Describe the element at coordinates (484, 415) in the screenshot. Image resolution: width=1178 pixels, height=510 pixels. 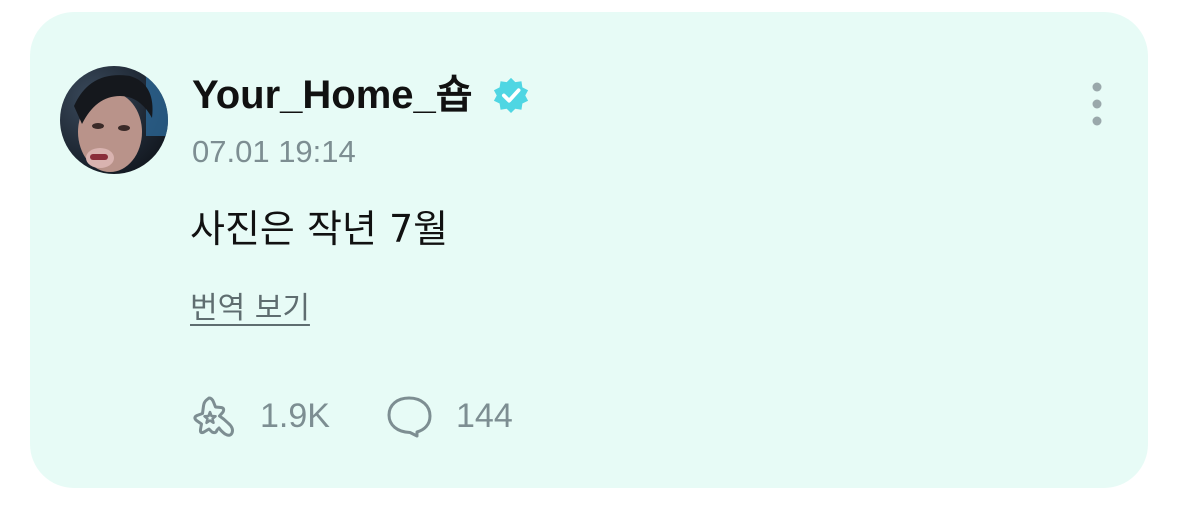
I see `comments-count: 144` at that location.